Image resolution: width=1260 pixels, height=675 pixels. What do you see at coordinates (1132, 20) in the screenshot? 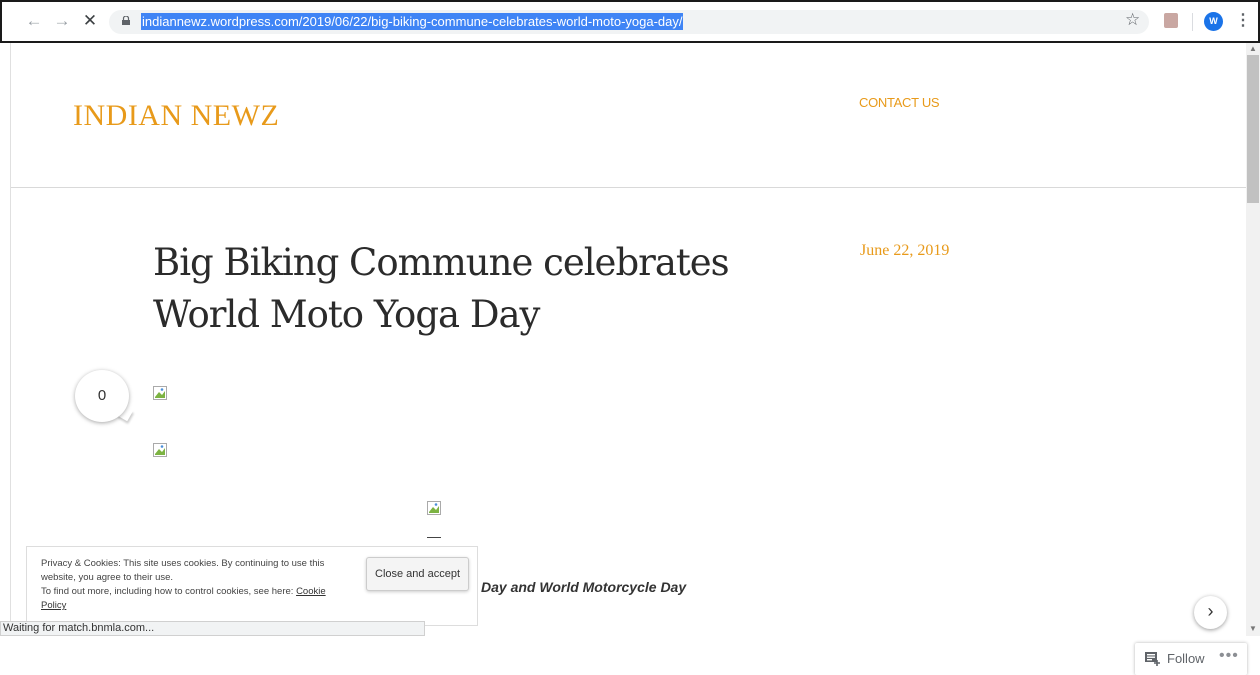
I see `bookmark-star-icon: ☆` at bounding box center [1132, 20].